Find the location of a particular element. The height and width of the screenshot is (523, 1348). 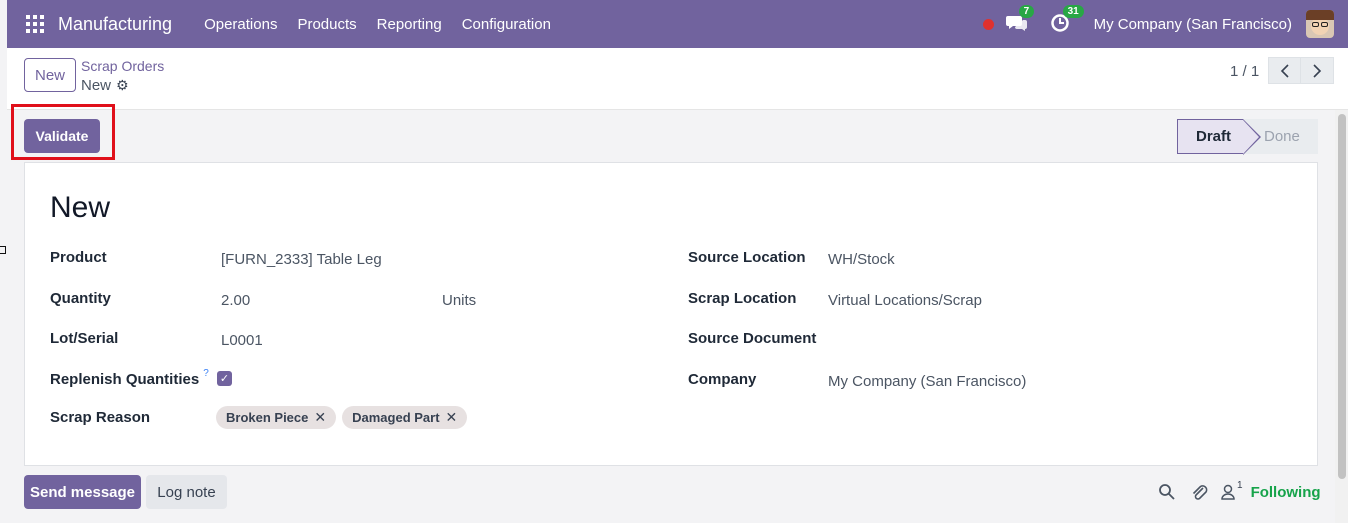

menu-reporting: Reporting is located at coordinates (409, 24).